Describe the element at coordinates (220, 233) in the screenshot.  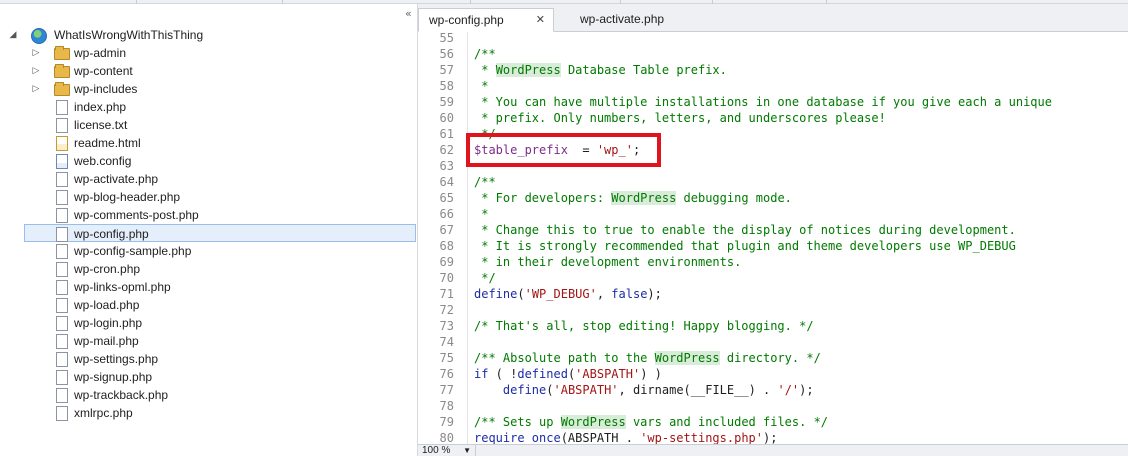
I see `tree-item-selected: wp-config.php` at that location.